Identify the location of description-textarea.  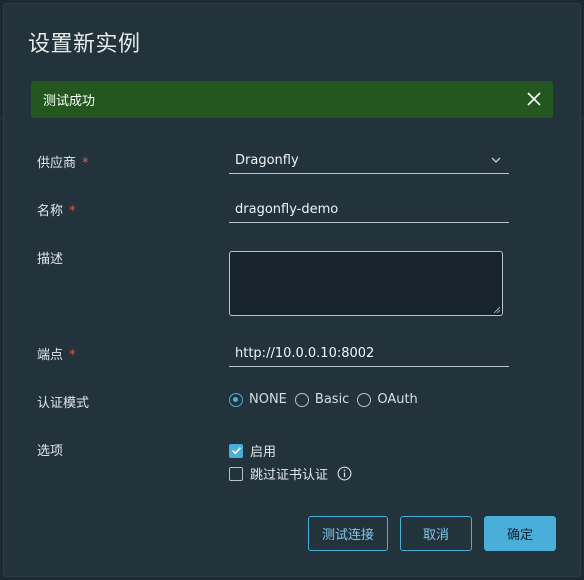
(366, 283).